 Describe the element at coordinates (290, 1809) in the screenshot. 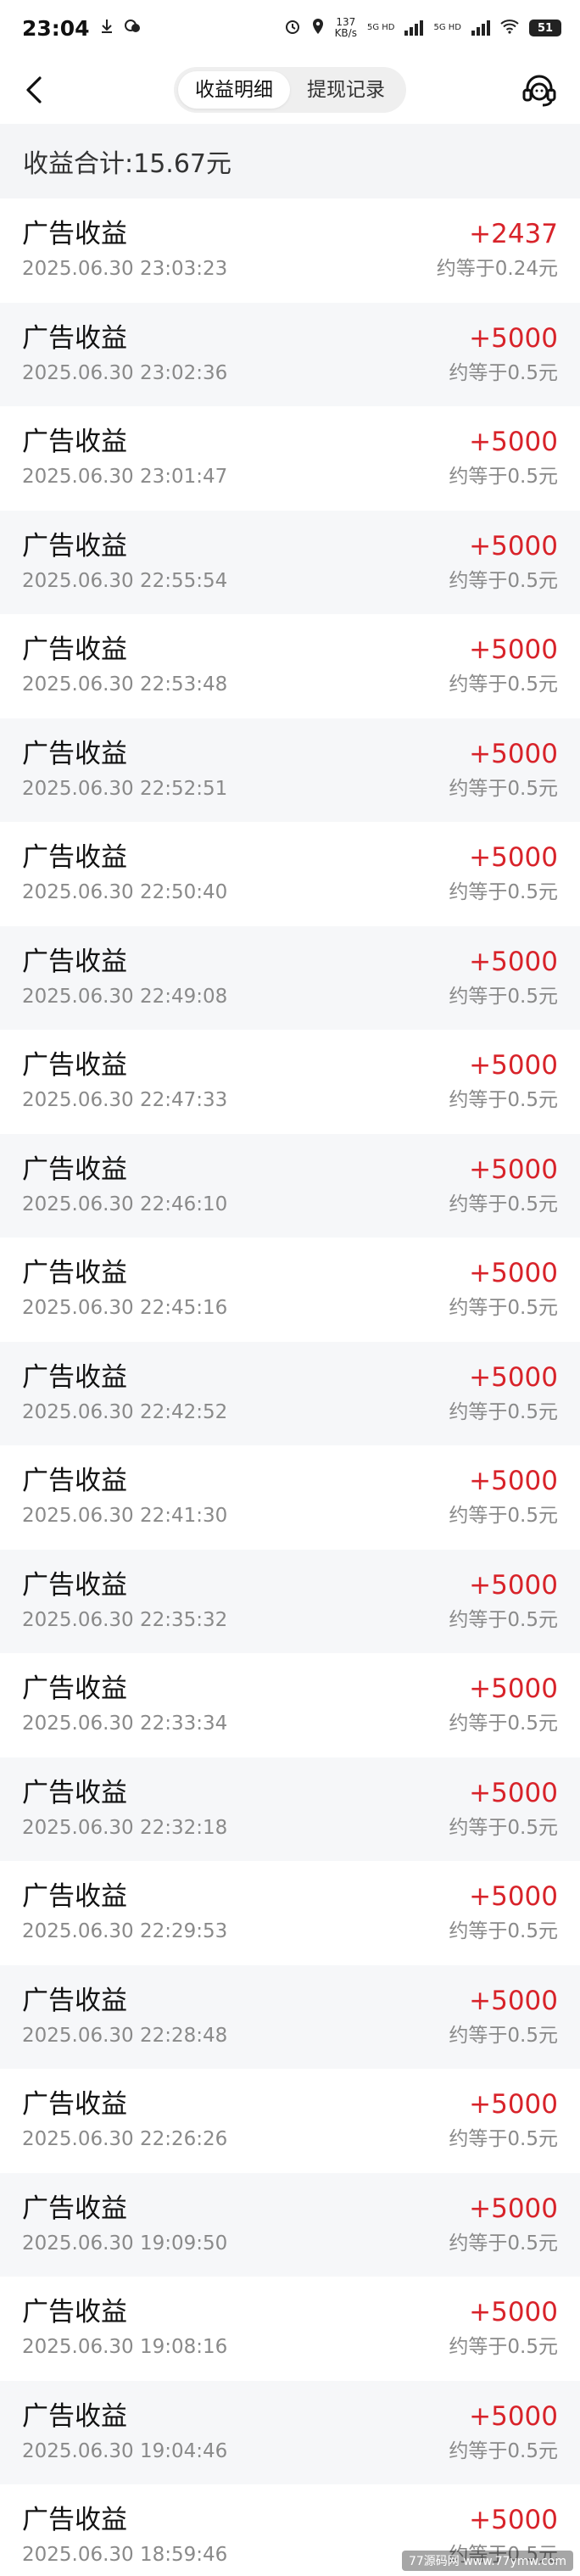

I see `list-item: 广告收益 2025.06.30 22:32:18 +5000 约等于0.5元` at that location.